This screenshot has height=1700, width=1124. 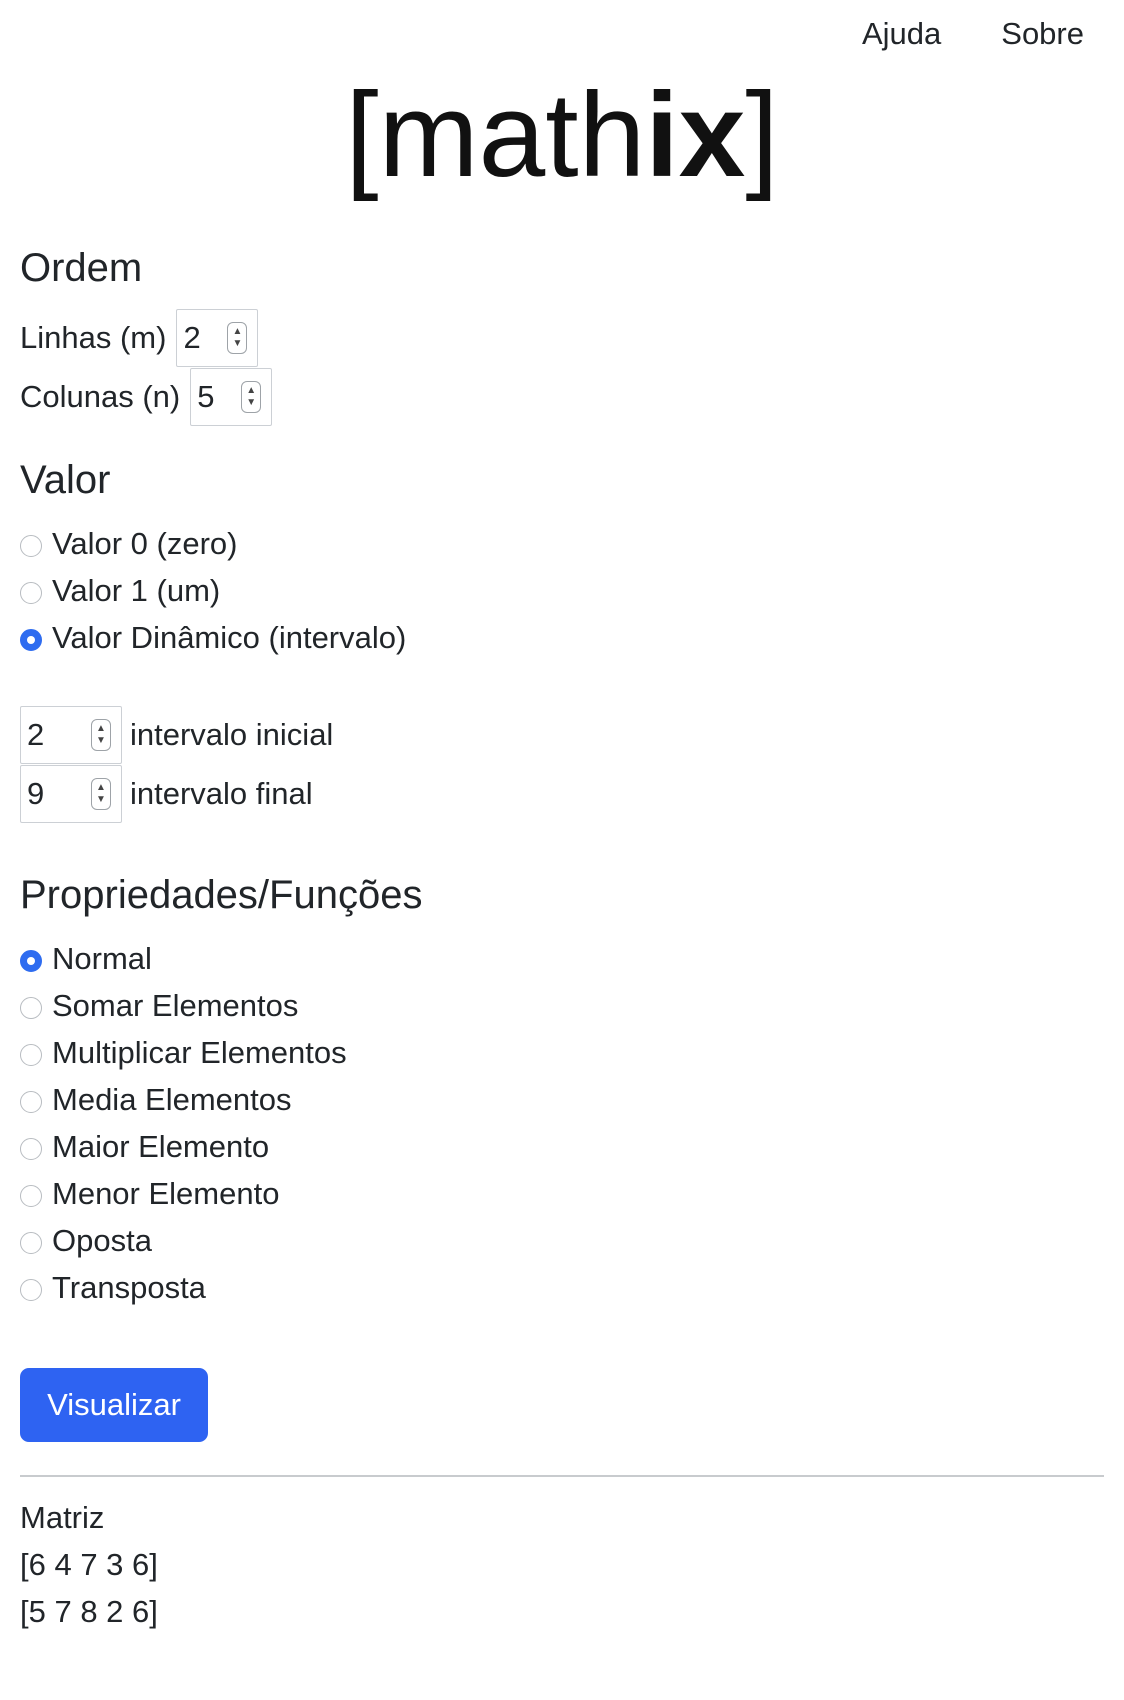 What do you see at coordinates (89, 1564) in the screenshot?
I see `result-row: [6 4 7 3 6]` at bounding box center [89, 1564].